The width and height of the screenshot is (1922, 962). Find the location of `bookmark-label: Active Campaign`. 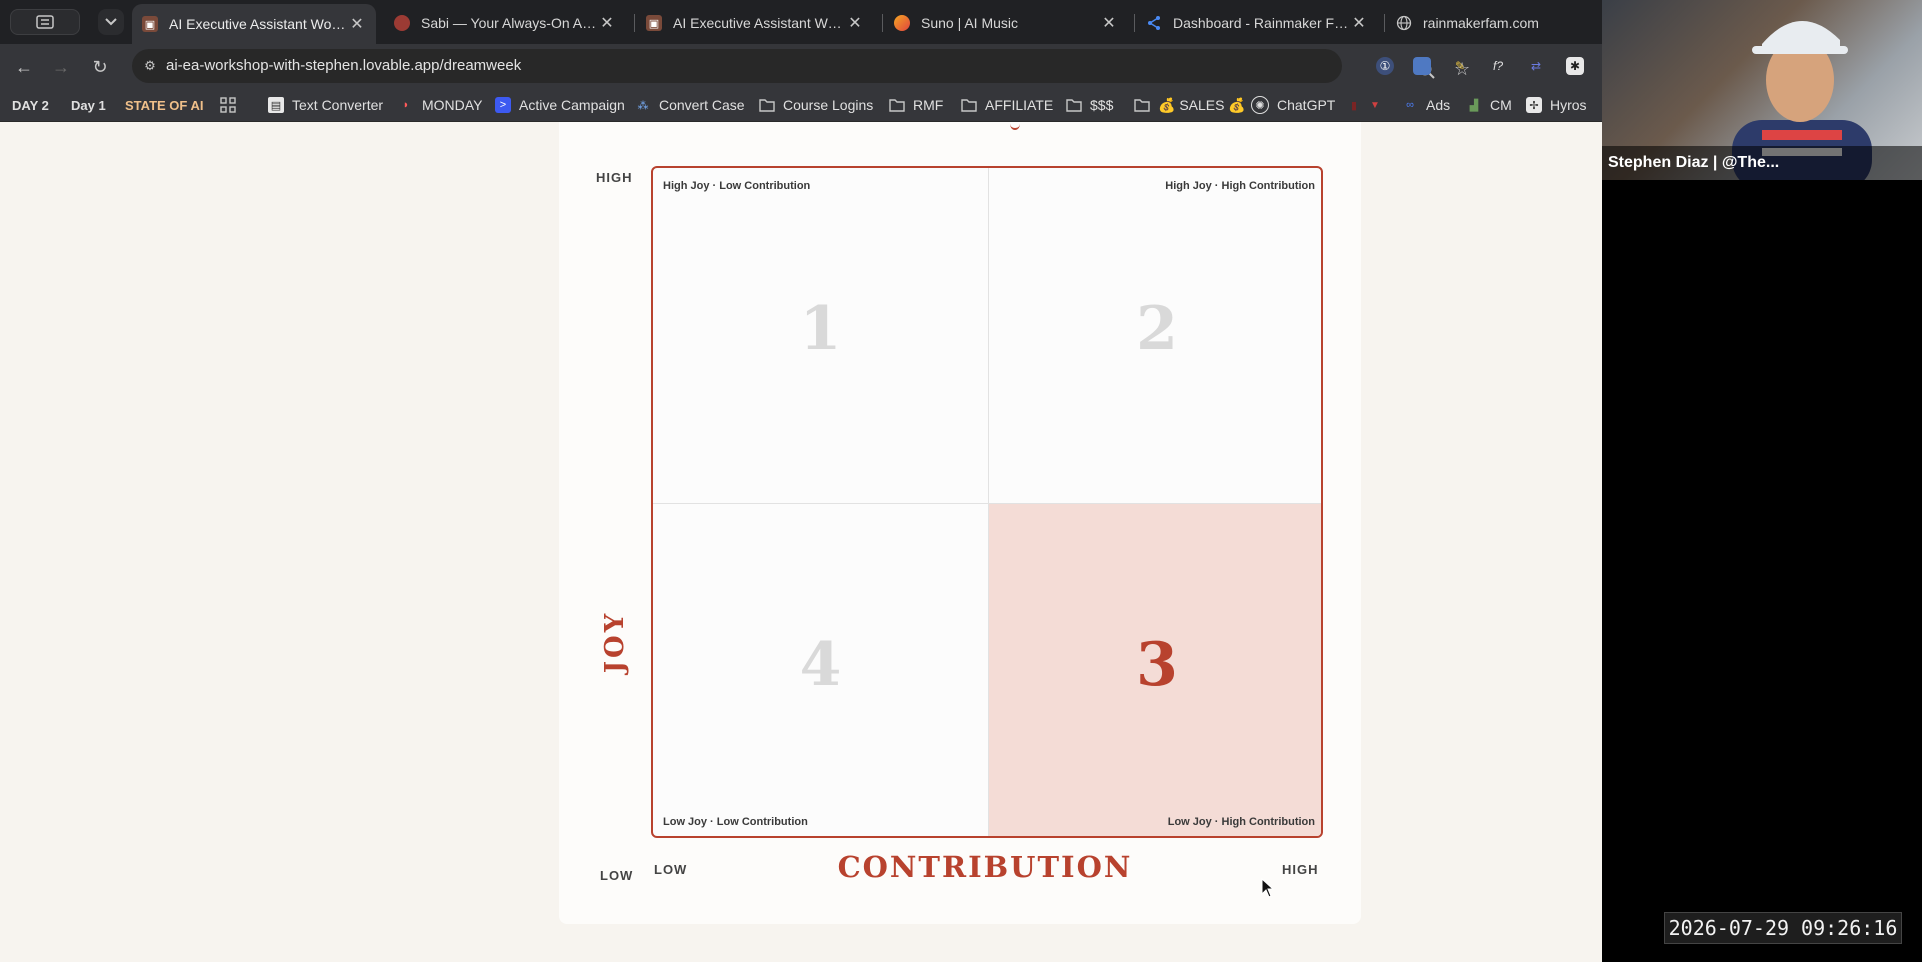

bookmark-label: Active Campaign is located at coordinates (572, 105).